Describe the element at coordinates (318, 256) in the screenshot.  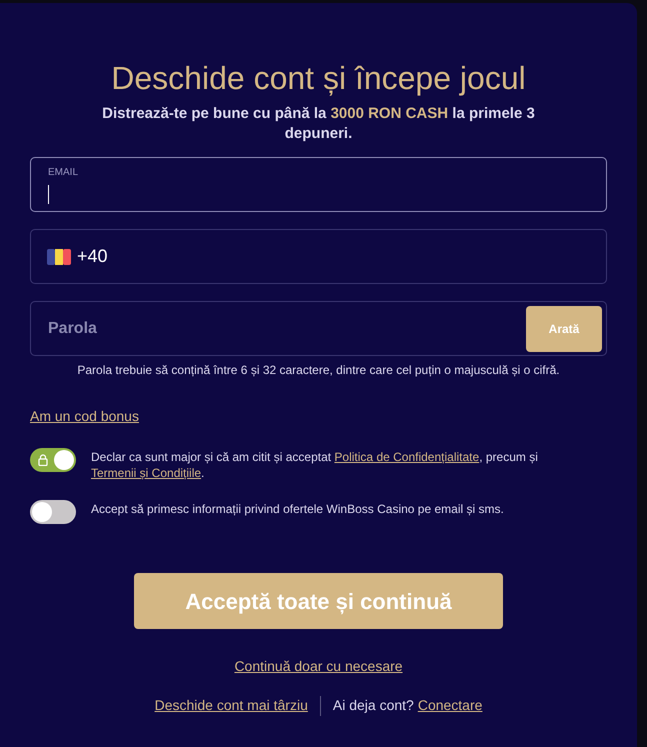
I see `phone-field: +40` at that location.